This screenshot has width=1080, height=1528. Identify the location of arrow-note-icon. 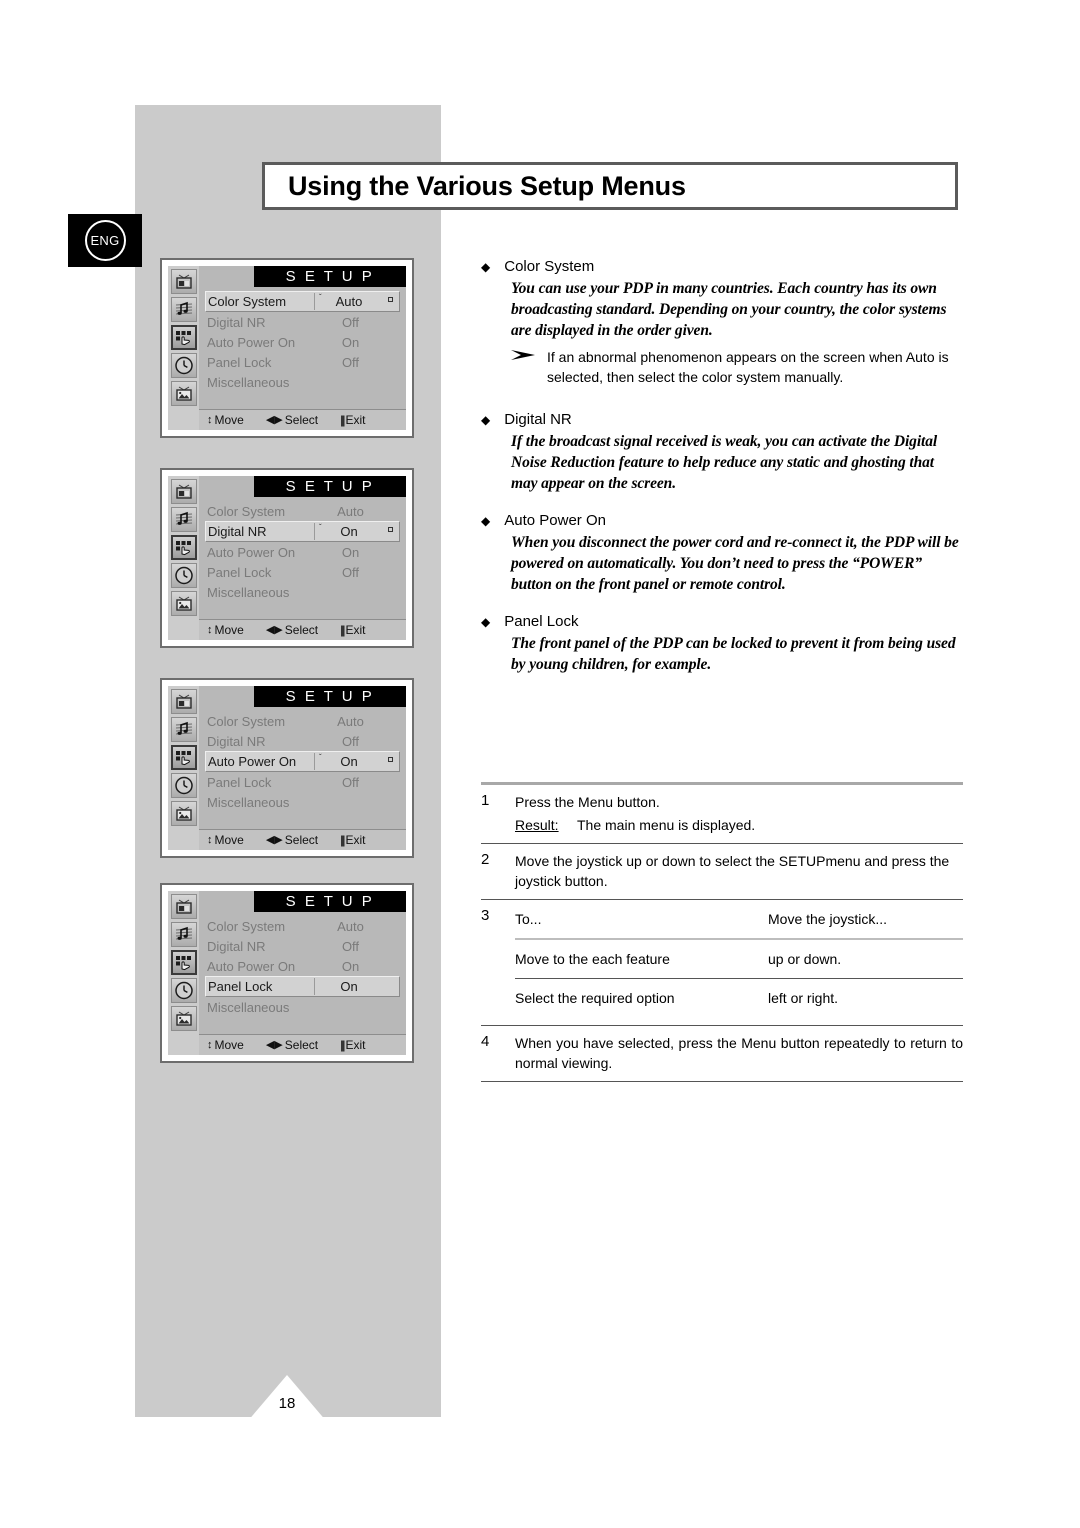
(528, 367).